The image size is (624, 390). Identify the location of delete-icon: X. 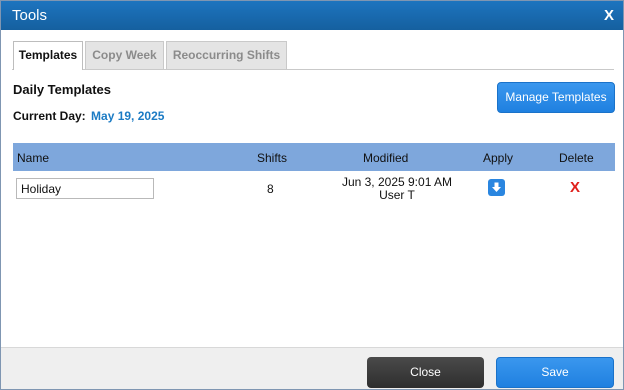
(575, 187).